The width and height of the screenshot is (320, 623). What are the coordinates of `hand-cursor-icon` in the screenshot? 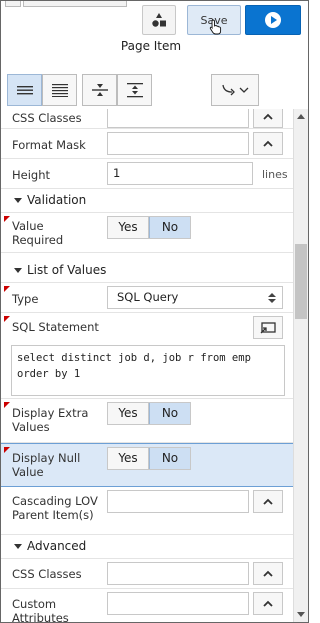 It's located at (215, 27).